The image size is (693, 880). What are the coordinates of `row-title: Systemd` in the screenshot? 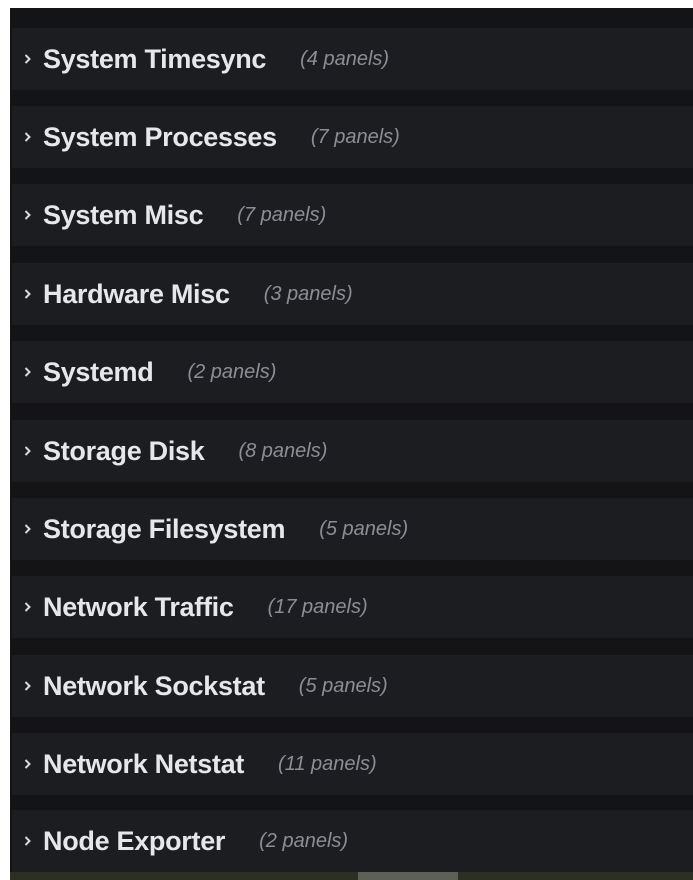 It's located at (98, 372).